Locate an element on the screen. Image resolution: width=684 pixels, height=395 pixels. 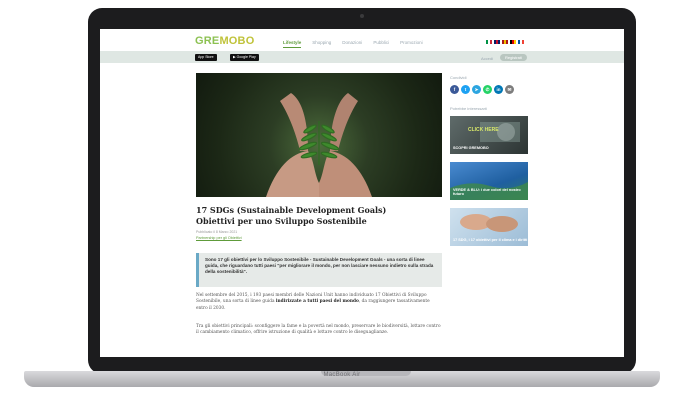
model-label: MacBook Air is located at coordinates (342, 375).